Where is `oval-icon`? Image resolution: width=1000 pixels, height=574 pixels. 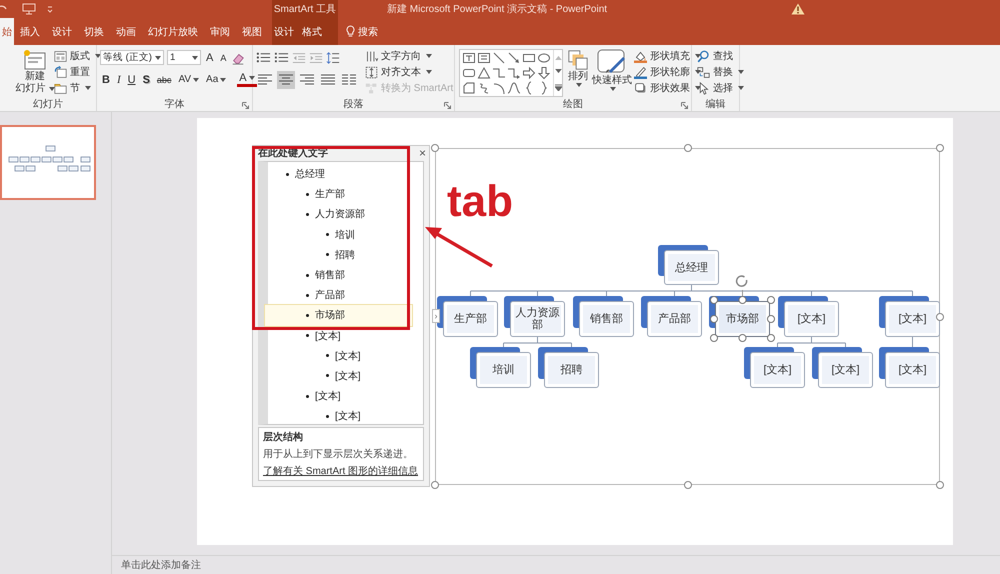 oval-icon is located at coordinates (544, 58).